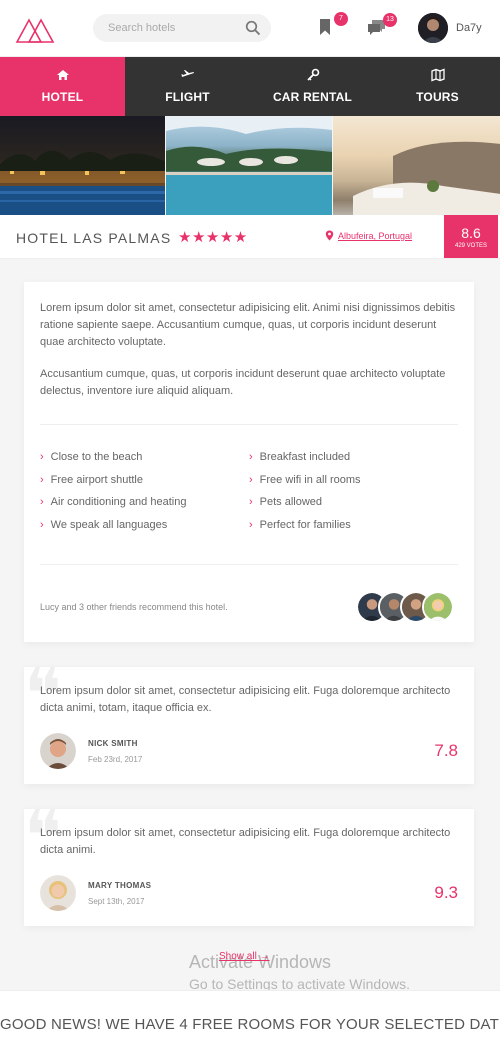 The width and height of the screenshot is (500, 1048). Describe the element at coordinates (104, 525) in the screenshot. I see `feature-item: › We speak all languages` at that location.